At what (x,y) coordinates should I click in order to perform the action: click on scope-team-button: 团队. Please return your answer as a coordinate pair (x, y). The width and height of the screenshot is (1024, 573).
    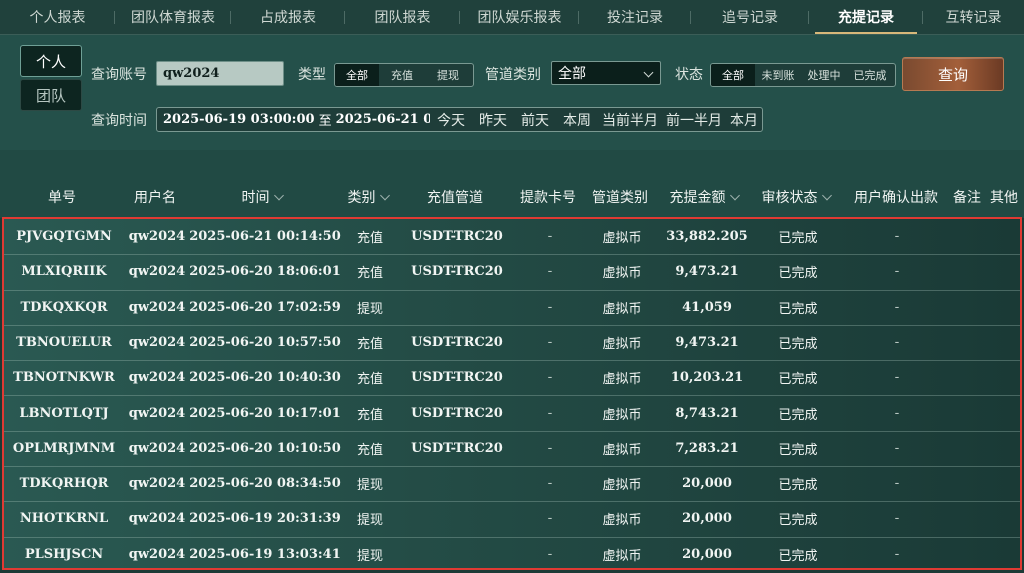
    Looking at the image, I should click on (51, 95).